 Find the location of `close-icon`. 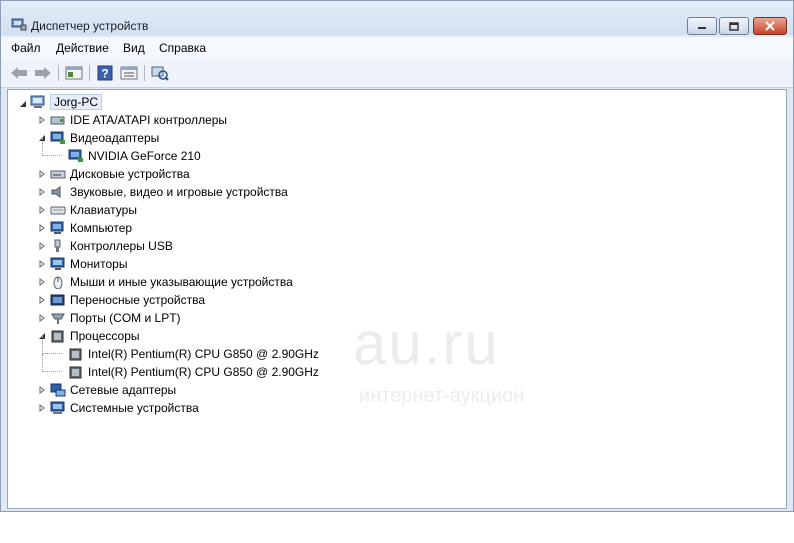

close-icon is located at coordinates (770, 26).